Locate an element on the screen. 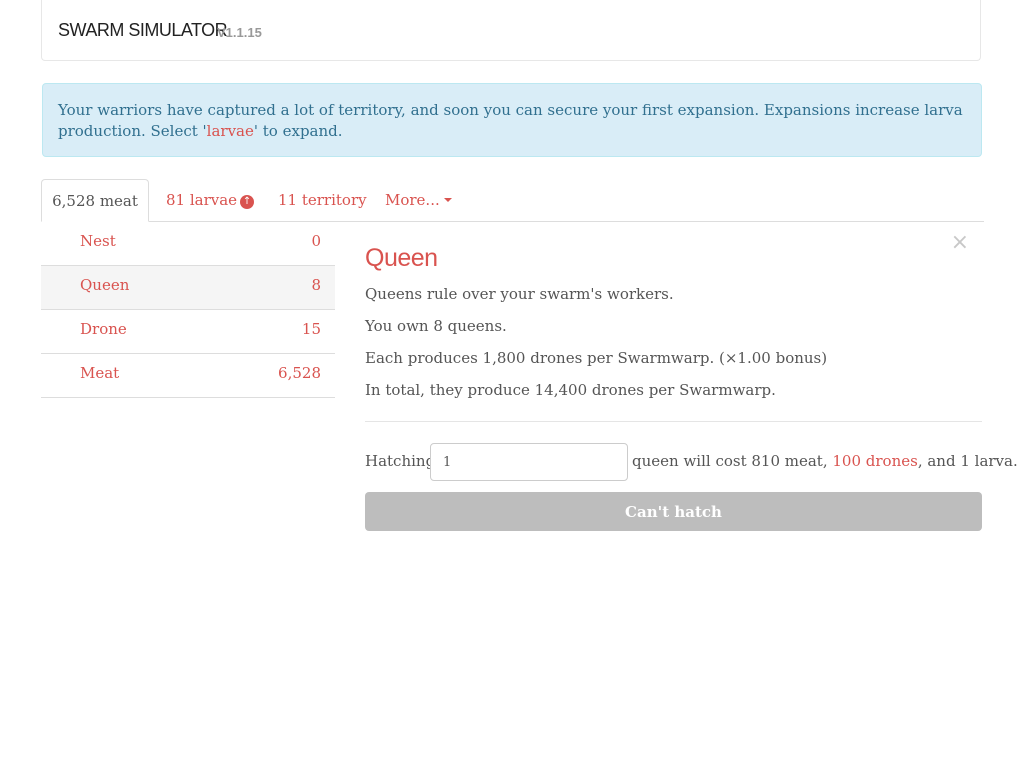 This screenshot has width=1024, height=768. hatch-quantity-input is located at coordinates (529, 462).